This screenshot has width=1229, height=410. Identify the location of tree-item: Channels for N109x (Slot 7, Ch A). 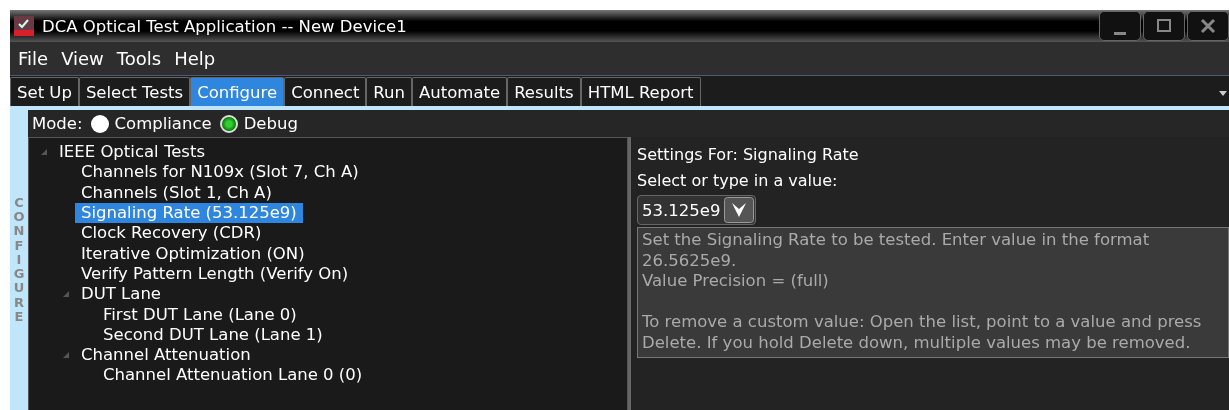
(220, 172).